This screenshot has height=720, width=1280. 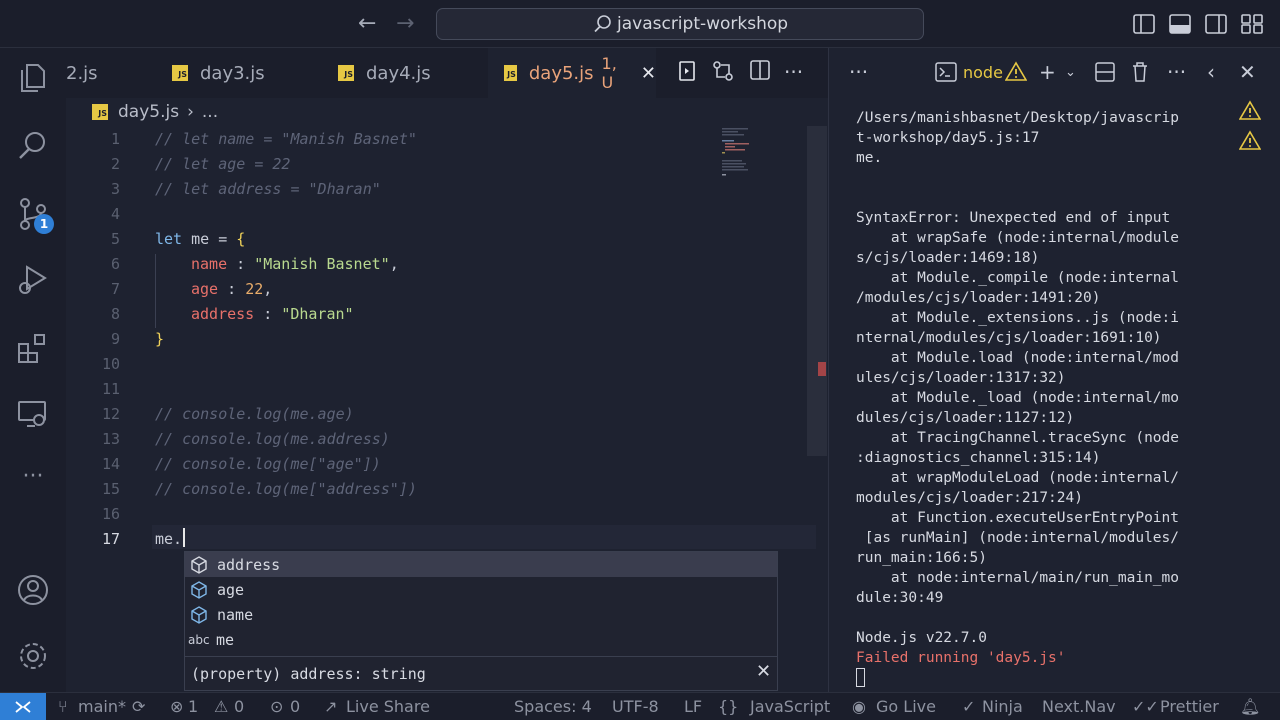 I want to click on terminal-line: run_main:166:5), so click(x=921, y=558).